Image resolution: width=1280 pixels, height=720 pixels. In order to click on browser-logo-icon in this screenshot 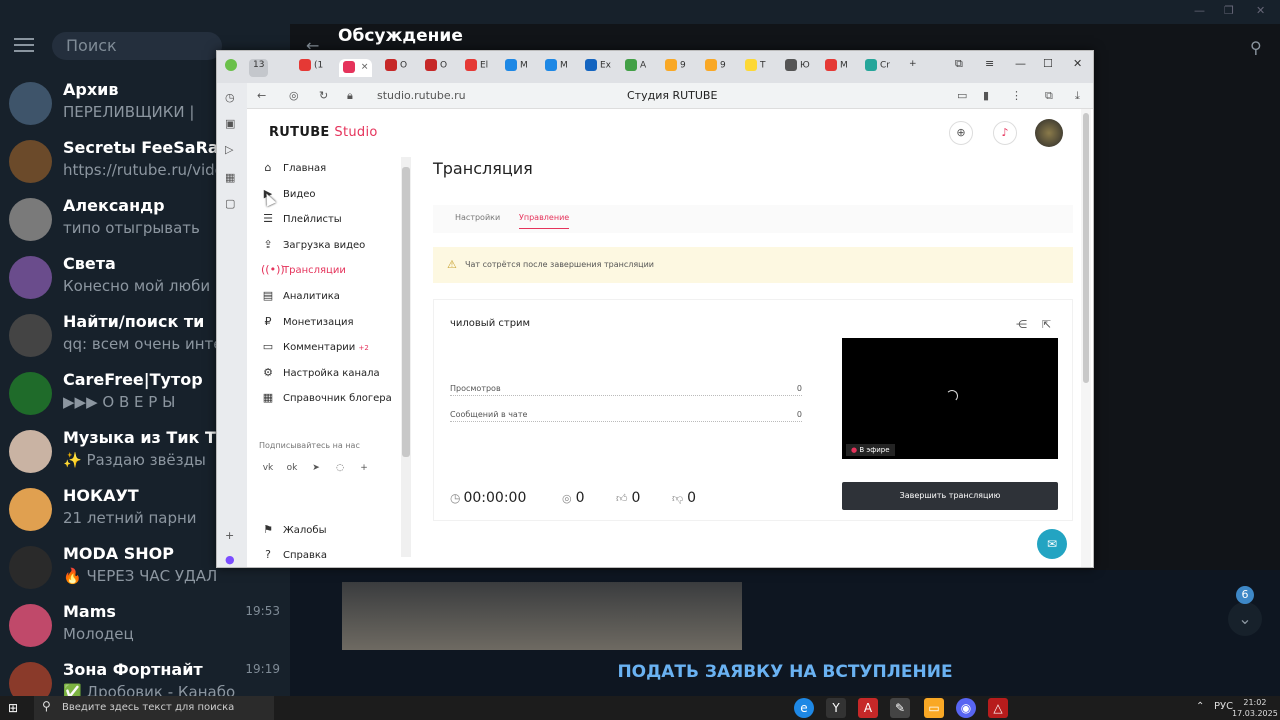, I will do `click(232, 68)`.